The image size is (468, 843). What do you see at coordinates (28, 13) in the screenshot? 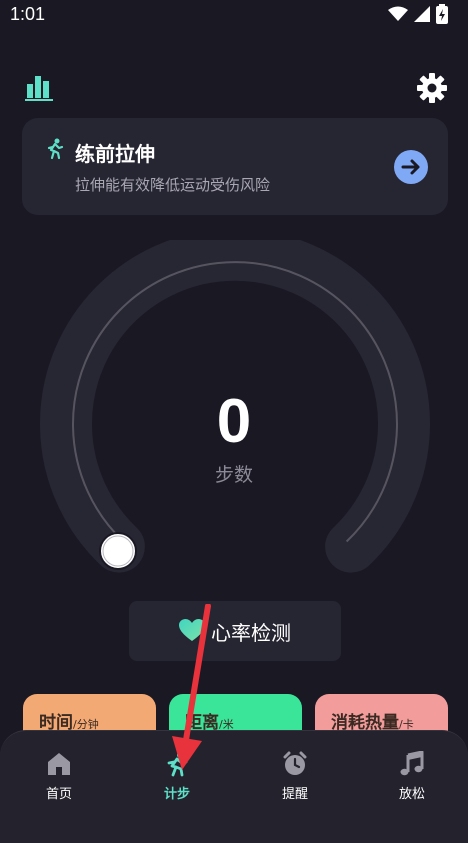
I see `status-time: 1:01` at bounding box center [28, 13].